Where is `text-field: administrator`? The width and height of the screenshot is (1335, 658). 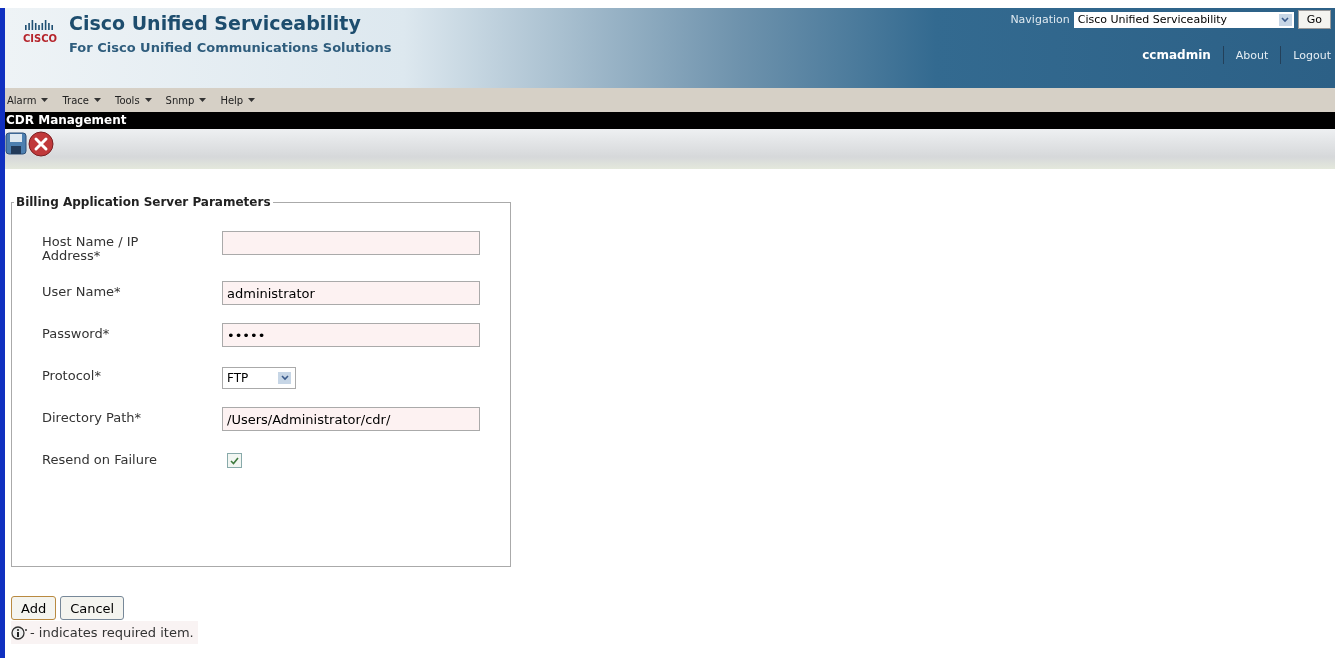
text-field: administrator is located at coordinates (351, 293).